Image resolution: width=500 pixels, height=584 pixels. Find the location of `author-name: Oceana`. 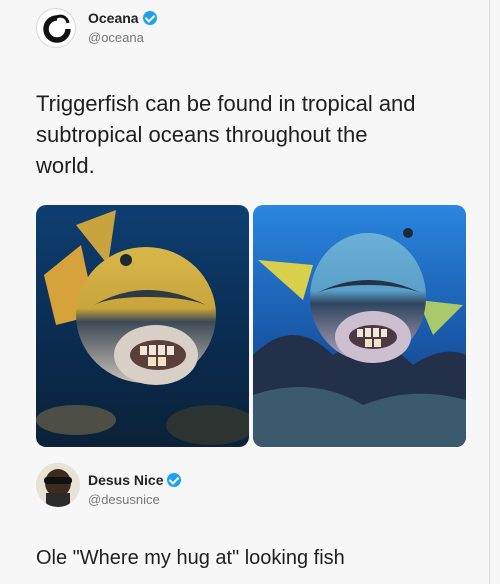

author-name: Oceana is located at coordinates (113, 18).